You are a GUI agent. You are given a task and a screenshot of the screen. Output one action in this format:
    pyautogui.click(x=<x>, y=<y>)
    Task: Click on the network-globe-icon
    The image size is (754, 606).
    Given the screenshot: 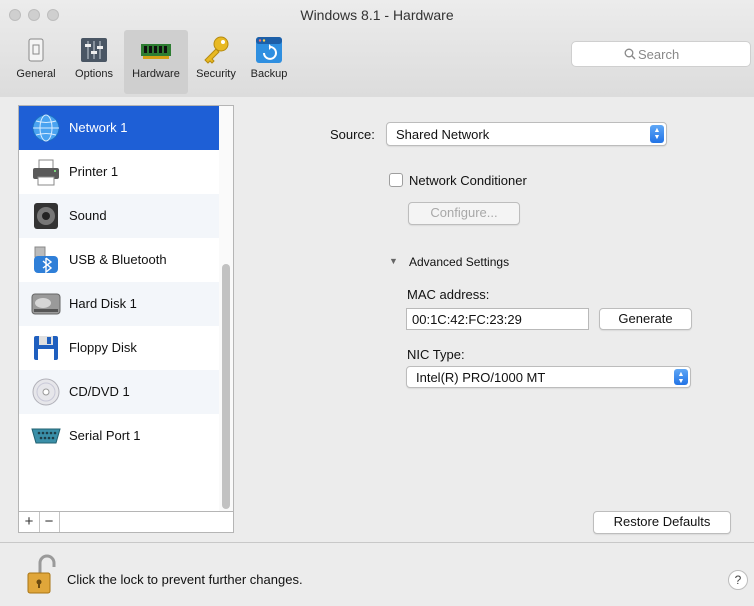 What is the action you would take?
    pyautogui.click(x=46, y=128)
    